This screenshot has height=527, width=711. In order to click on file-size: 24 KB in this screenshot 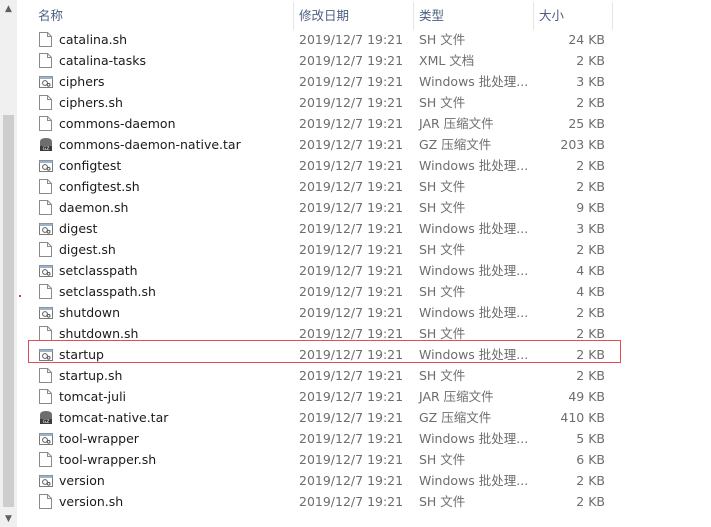, I will do `click(586, 39)`.